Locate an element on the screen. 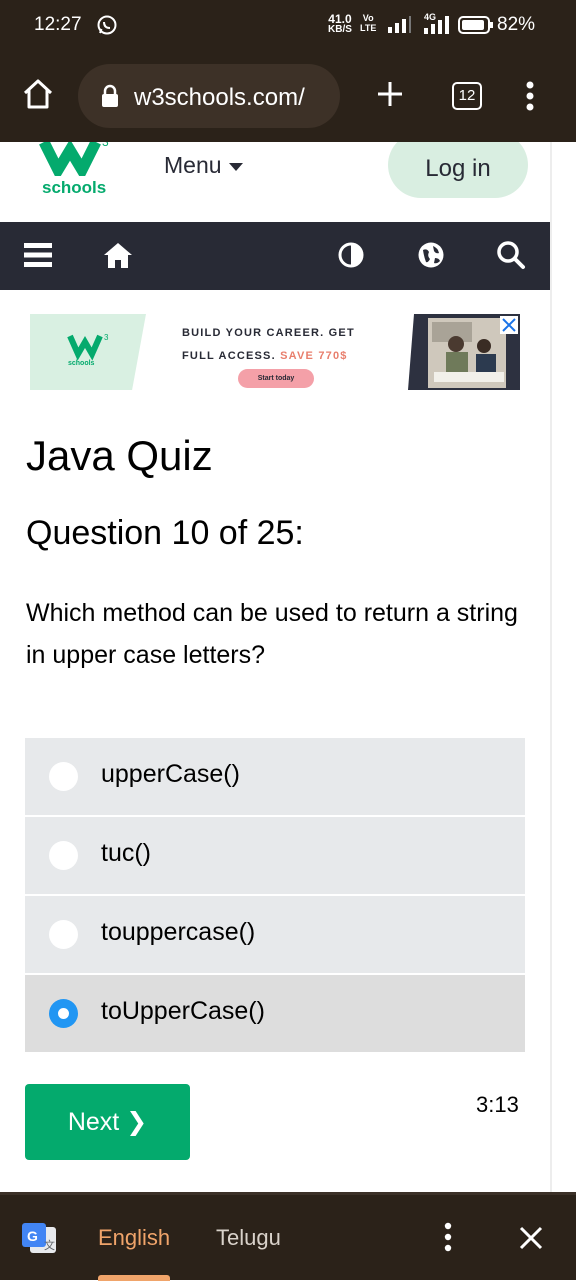 This screenshot has width=576, height=1281. language-tab-telugu: Telugu is located at coordinates (248, 1238).